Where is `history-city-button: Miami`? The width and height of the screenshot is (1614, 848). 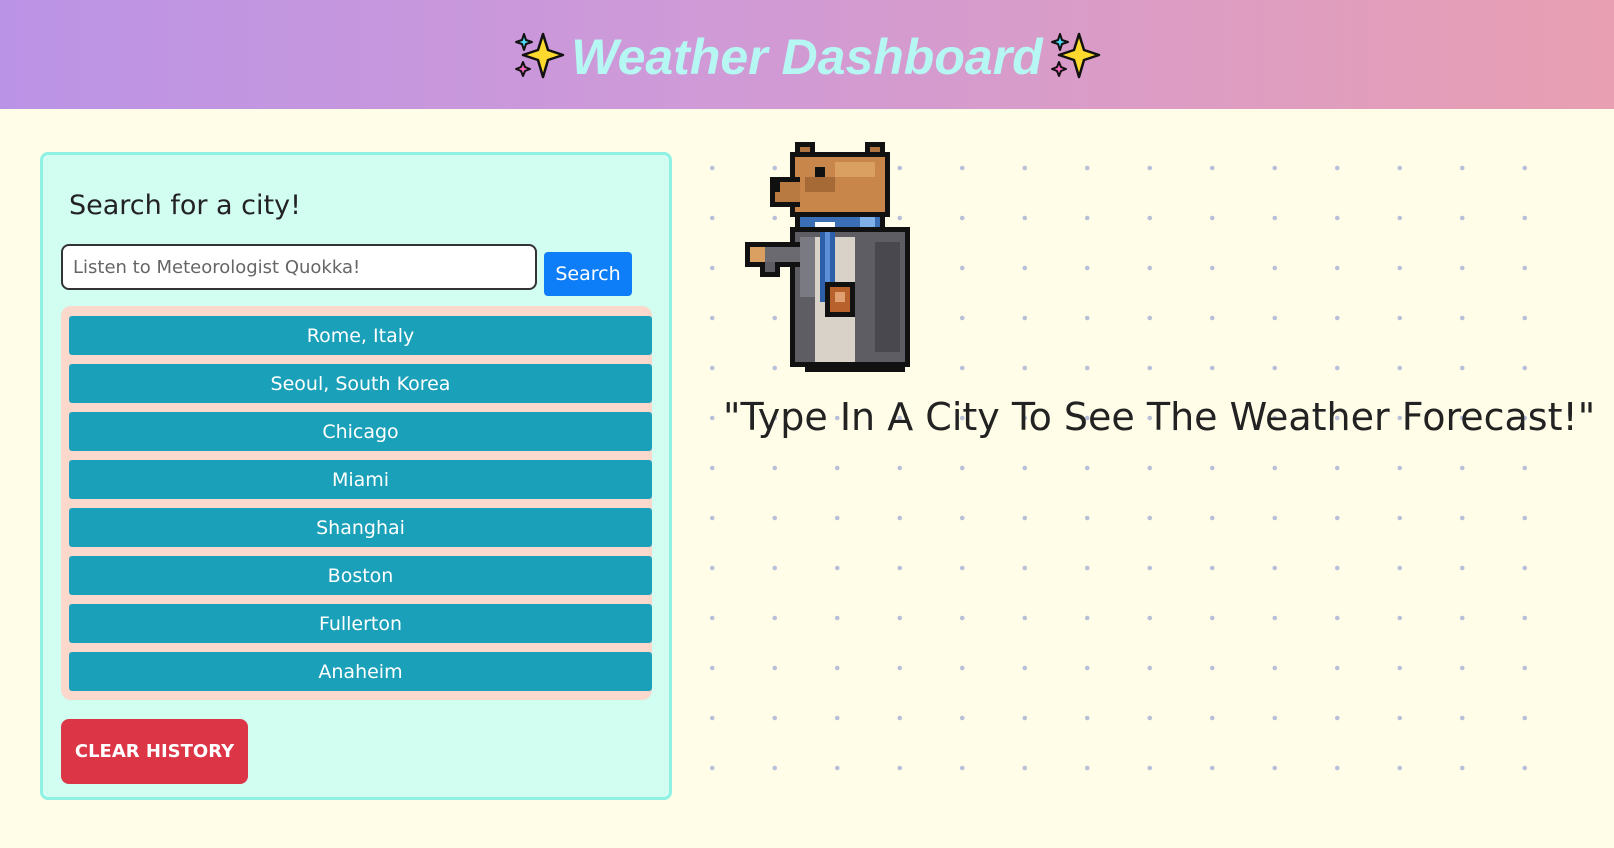
history-city-button: Miami is located at coordinates (360, 479).